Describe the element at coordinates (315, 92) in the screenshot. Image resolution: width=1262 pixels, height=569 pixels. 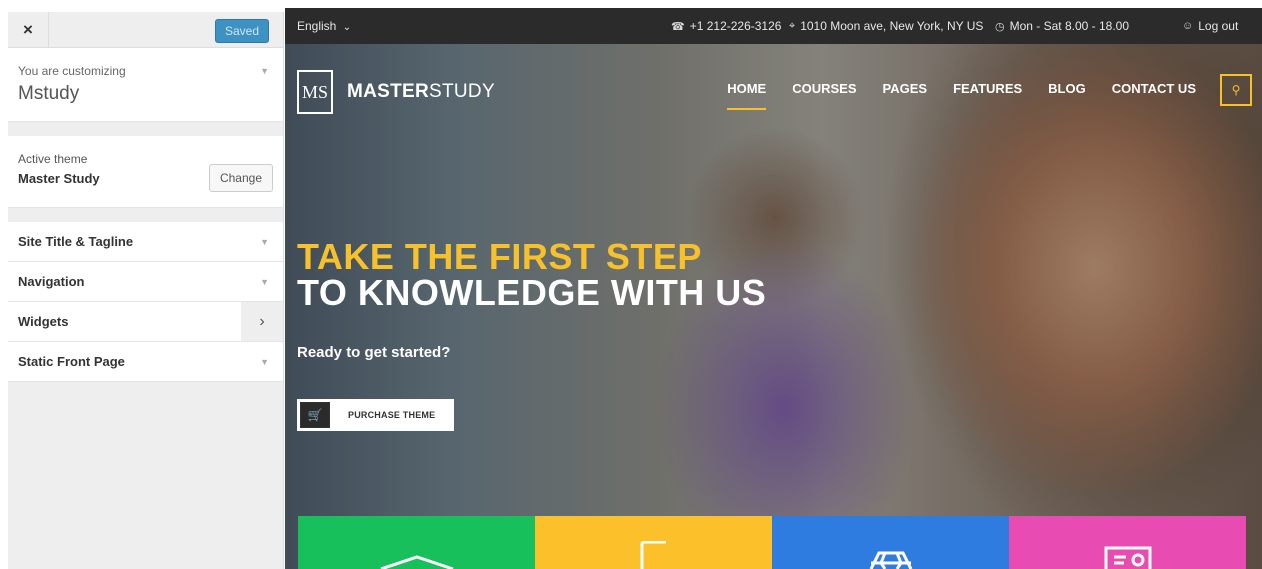
I see `logo-mark: MS` at that location.